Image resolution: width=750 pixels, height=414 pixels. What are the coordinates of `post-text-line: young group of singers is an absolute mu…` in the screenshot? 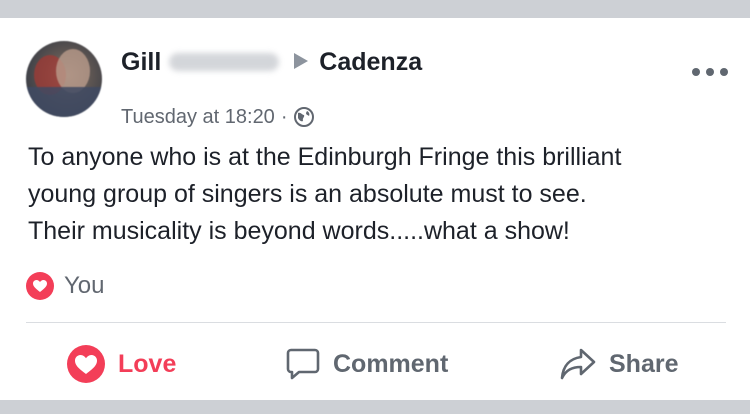 It's located at (307, 194).